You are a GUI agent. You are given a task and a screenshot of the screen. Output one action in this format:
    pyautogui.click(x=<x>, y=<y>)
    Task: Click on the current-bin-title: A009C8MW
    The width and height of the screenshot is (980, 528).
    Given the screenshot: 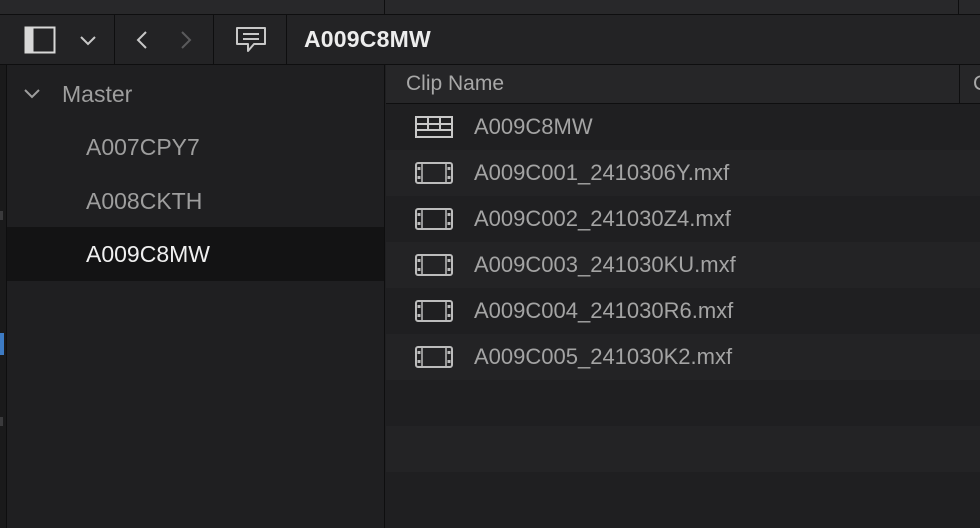 What is the action you would take?
    pyautogui.click(x=367, y=39)
    